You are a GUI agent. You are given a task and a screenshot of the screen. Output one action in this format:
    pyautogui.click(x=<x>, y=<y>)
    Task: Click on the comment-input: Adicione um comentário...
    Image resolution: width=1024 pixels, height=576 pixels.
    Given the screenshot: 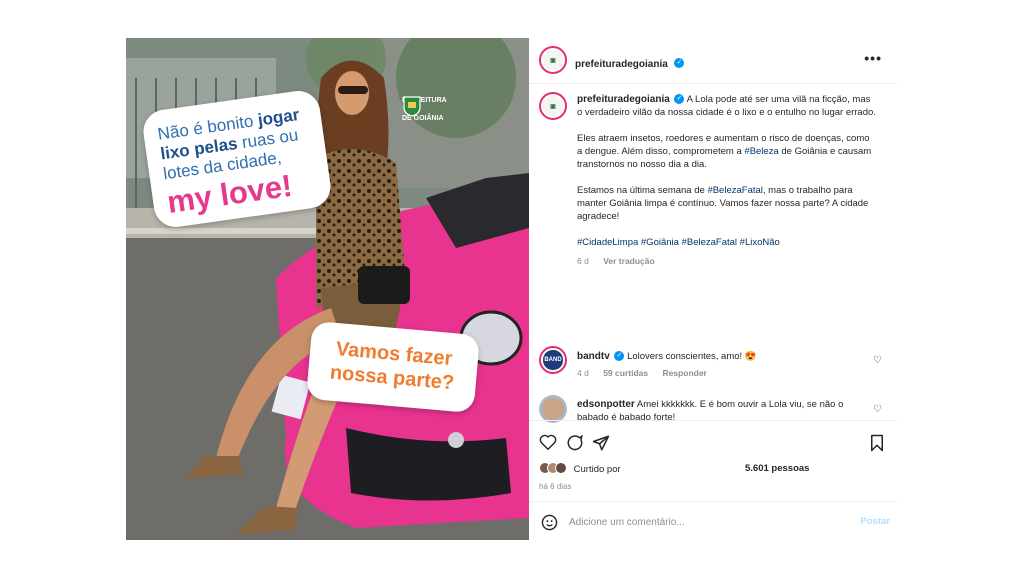 What is the action you would take?
    pyautogui.click(x=627, y=522)
    